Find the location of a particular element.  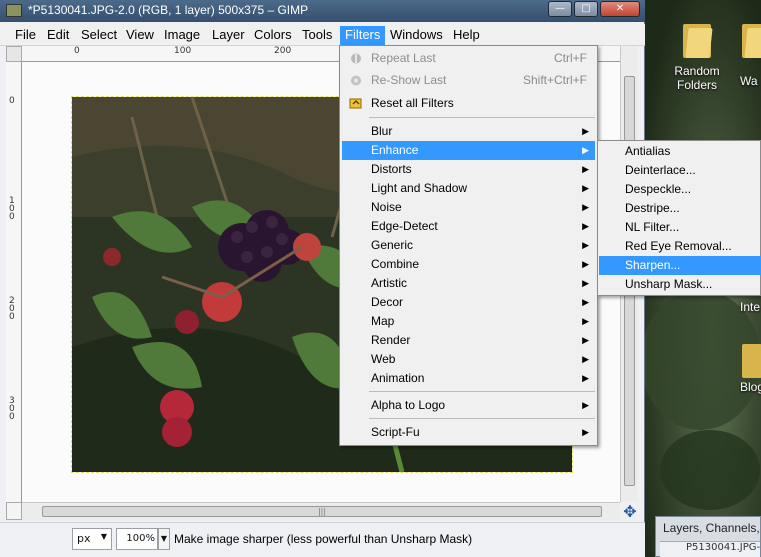

close-icon: ✕ is located at coordinates (620, 8).